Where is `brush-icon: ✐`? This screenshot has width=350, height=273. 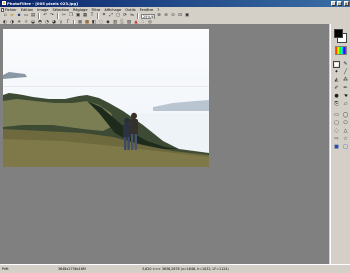 brush-icon: ✐ is located at coordinates (336, 88).